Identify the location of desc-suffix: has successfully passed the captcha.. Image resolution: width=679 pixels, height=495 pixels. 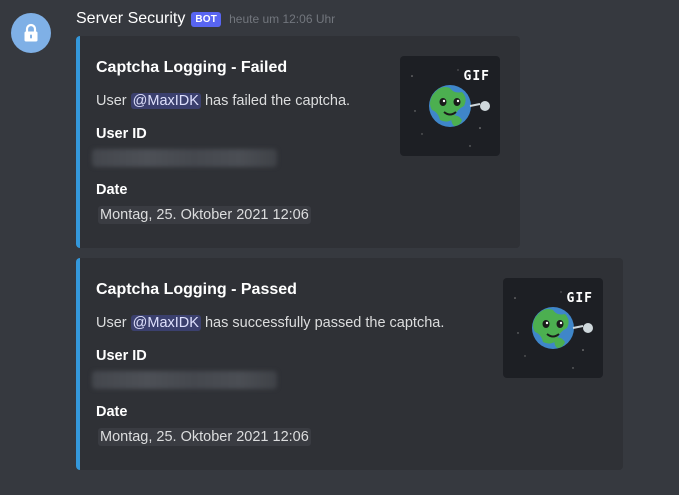
(322, 323).